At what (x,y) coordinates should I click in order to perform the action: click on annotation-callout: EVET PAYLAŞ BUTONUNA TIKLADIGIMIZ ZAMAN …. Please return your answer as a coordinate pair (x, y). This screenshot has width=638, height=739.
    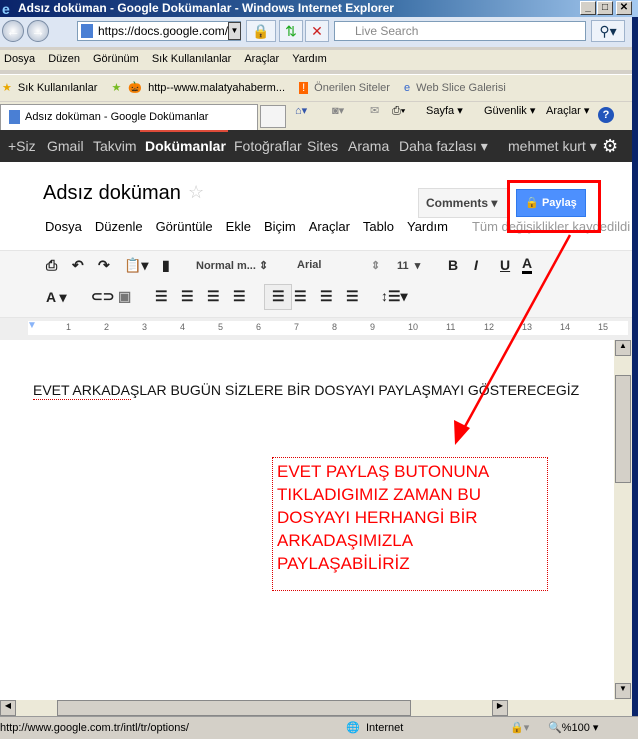
    Looking at the image, I should click on (410, 524).